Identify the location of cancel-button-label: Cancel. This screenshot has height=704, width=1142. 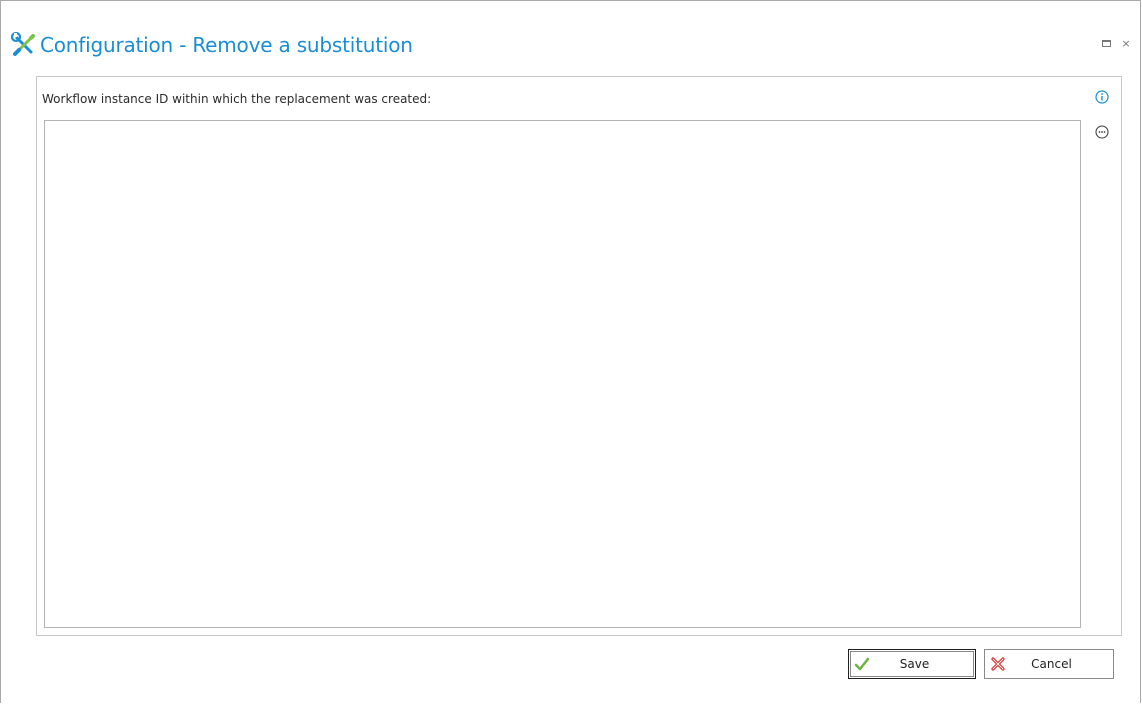
(1051, 664).